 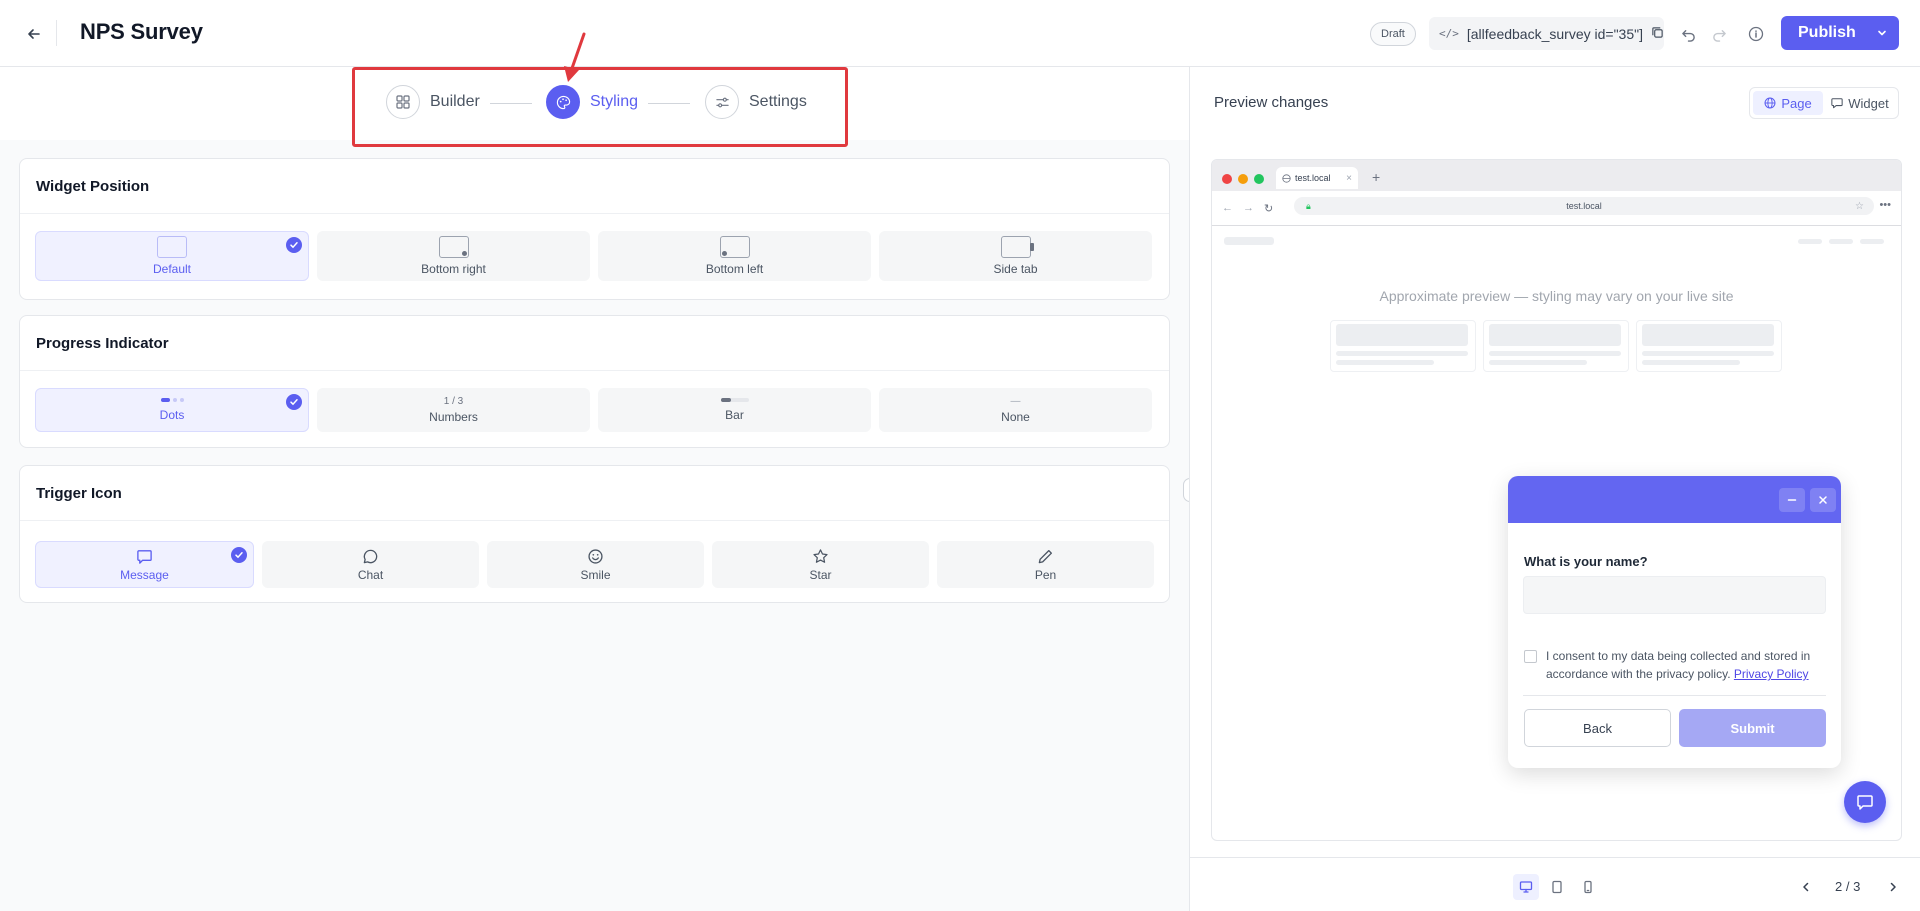 What do you see at coordinates (563, 102) in the screenshot?
I see `palette-icon` at bounding box center [563, 102].